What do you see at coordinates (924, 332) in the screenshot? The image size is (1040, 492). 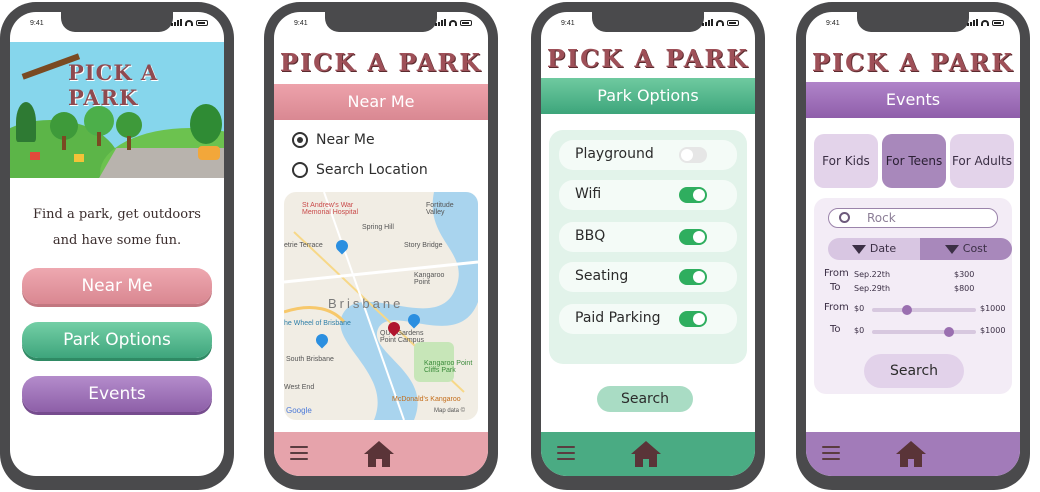 I see `range-to-slider` at bounding box center [924, 332].